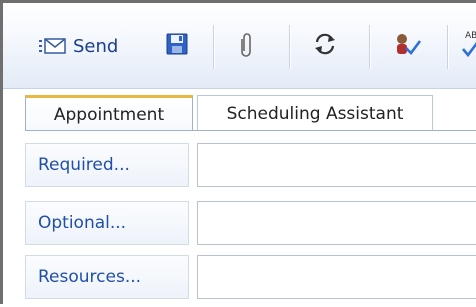 The width and height of the screenshot is (476, 307). I want to click on tab-appointment: Appointment, so click(109, 113).